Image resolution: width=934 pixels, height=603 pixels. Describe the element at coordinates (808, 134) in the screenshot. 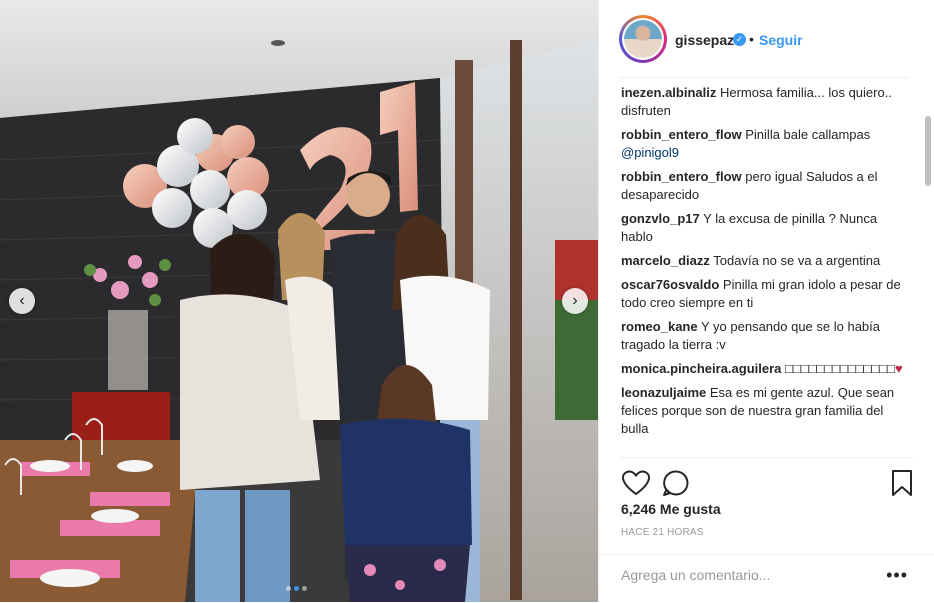

I see `comment-text: Pinilla bale callampas` at that location.